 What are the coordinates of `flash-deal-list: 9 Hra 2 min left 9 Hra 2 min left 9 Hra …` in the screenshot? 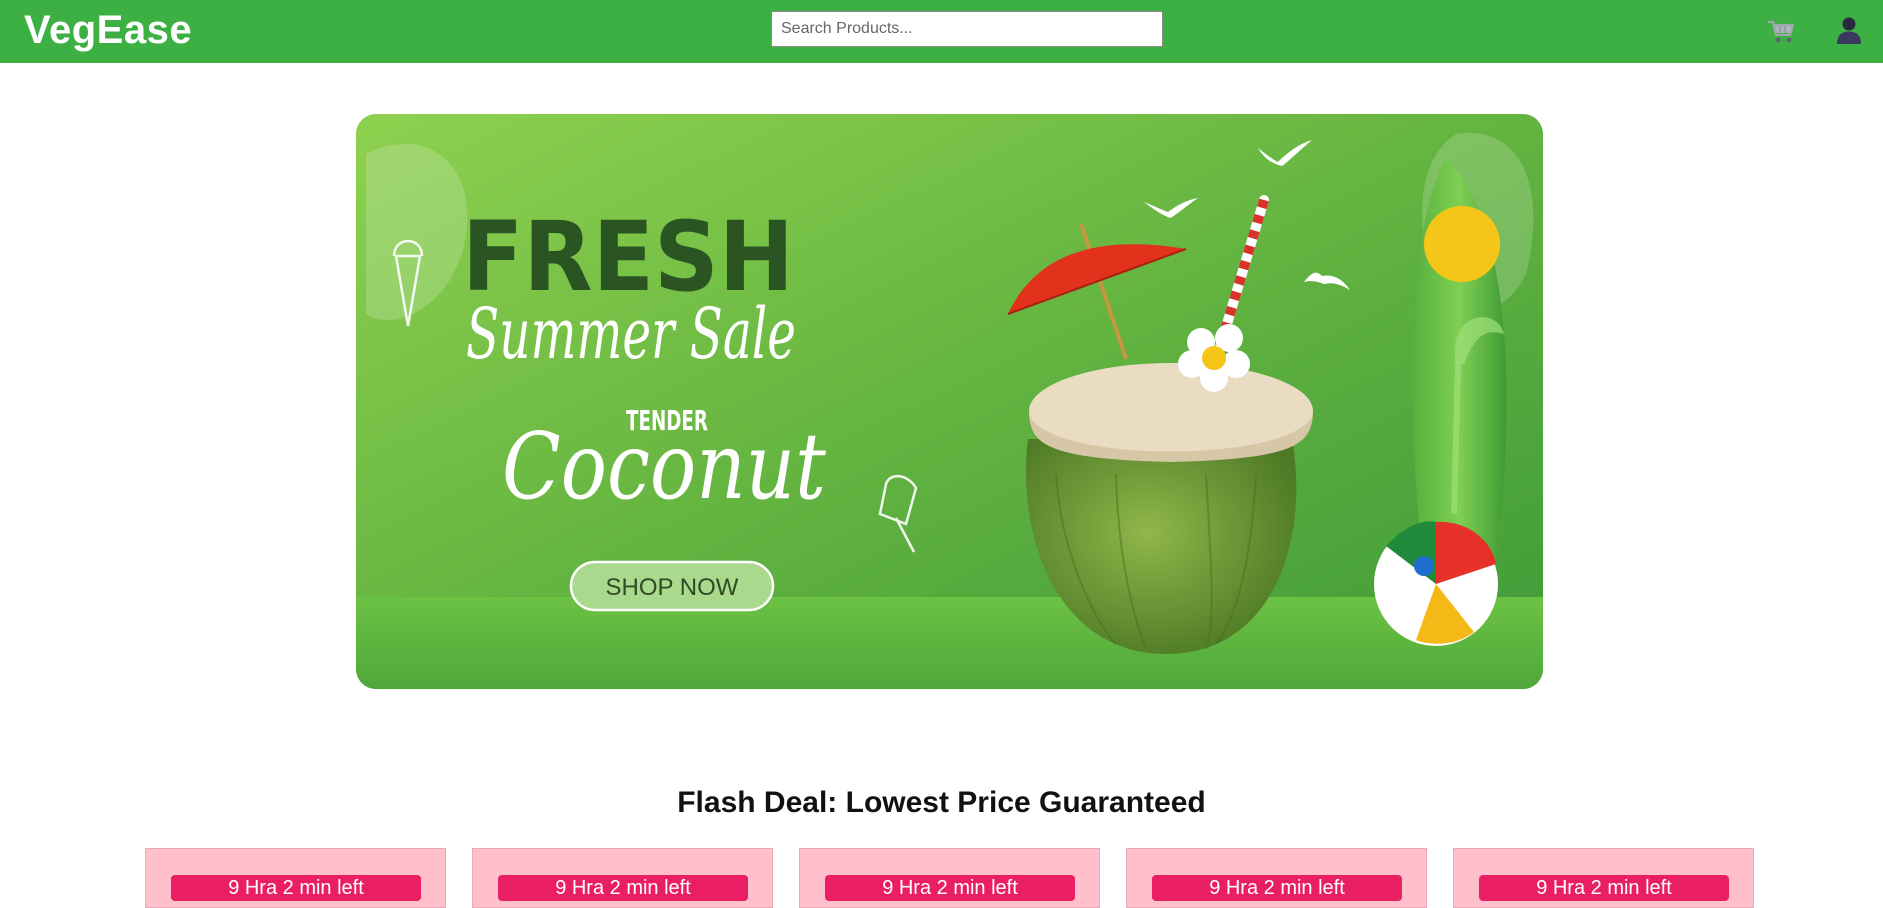 It's located at (941, 878).